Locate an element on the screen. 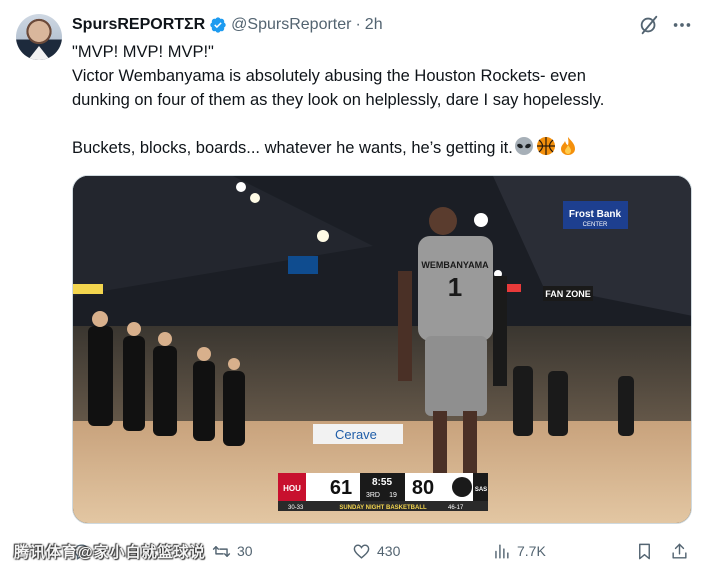  home-team-abbr: HOU is located at coordinates (292, 488).